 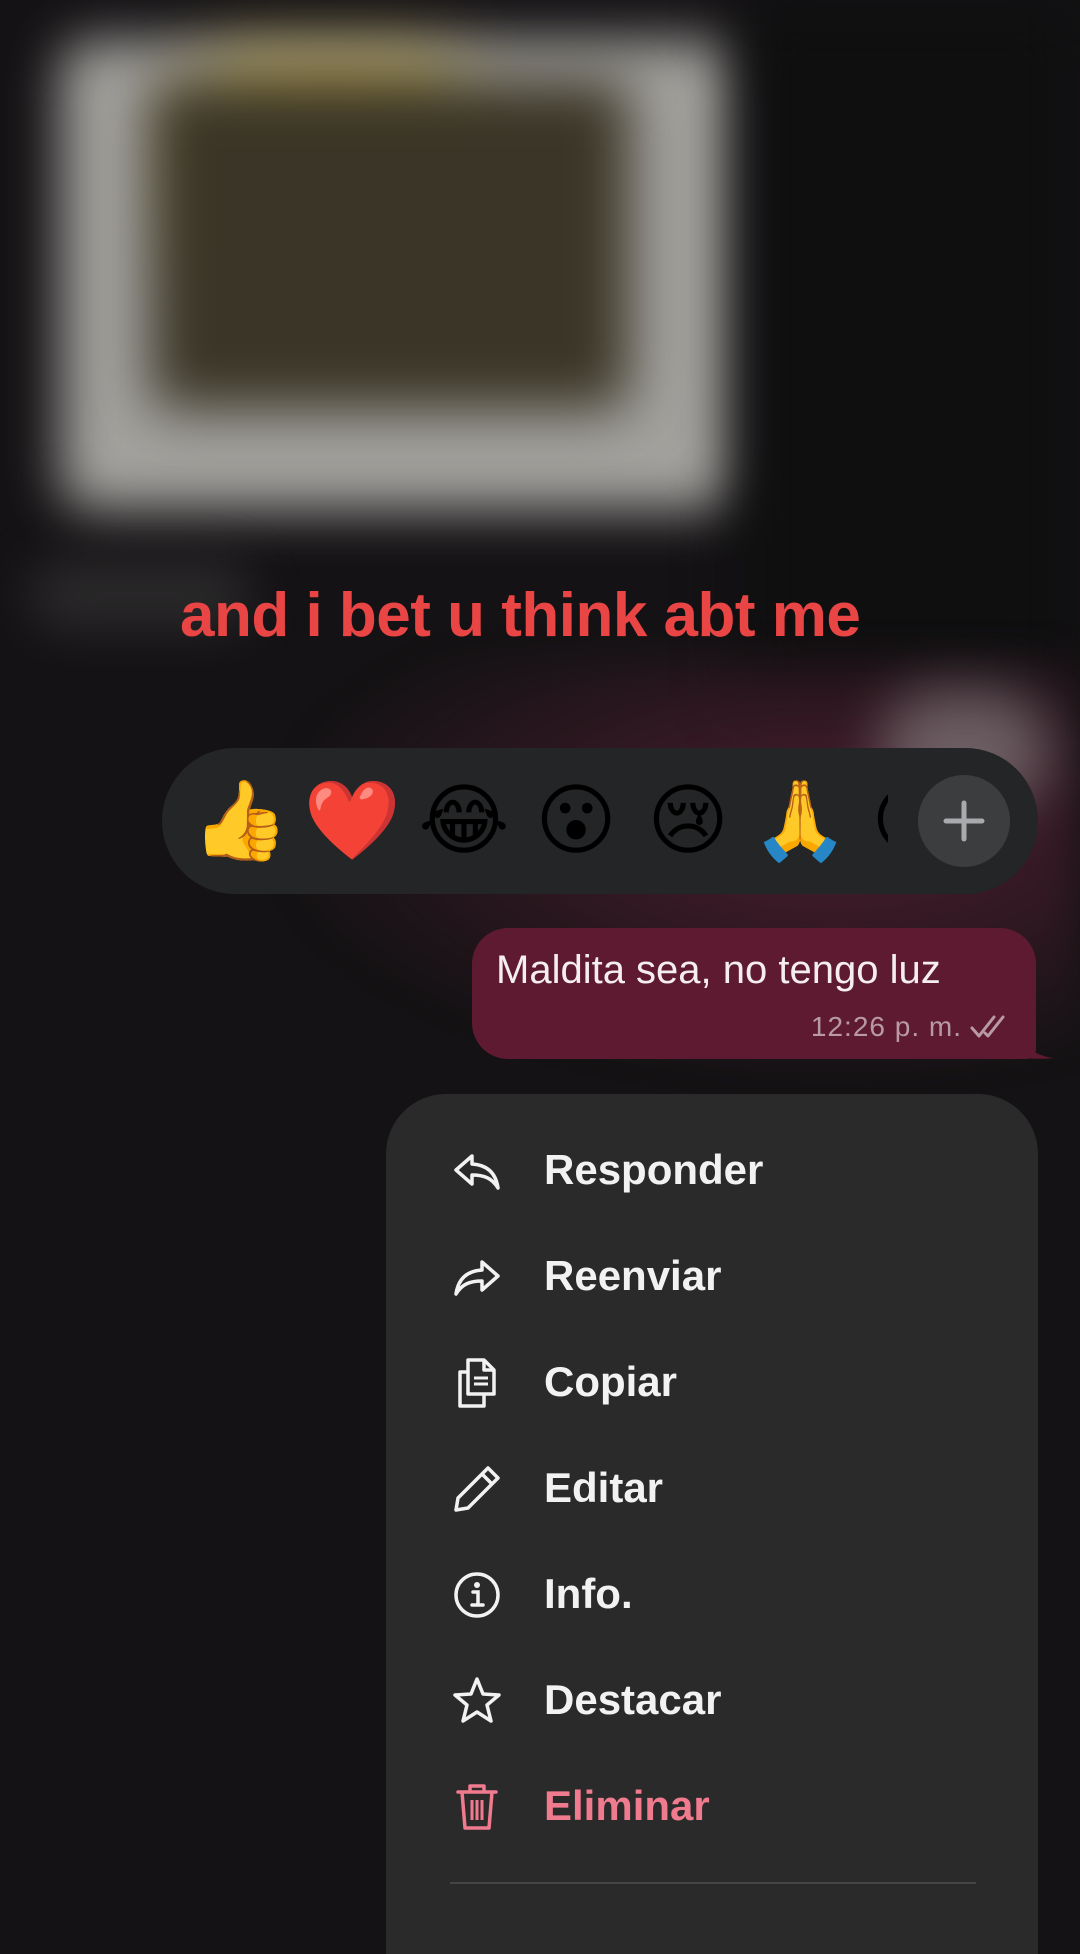 What do you see at coordinates (604, 1487) in the screenshot?
I see `menu-label-edit: Editar` at bounding box center [604, 1487].